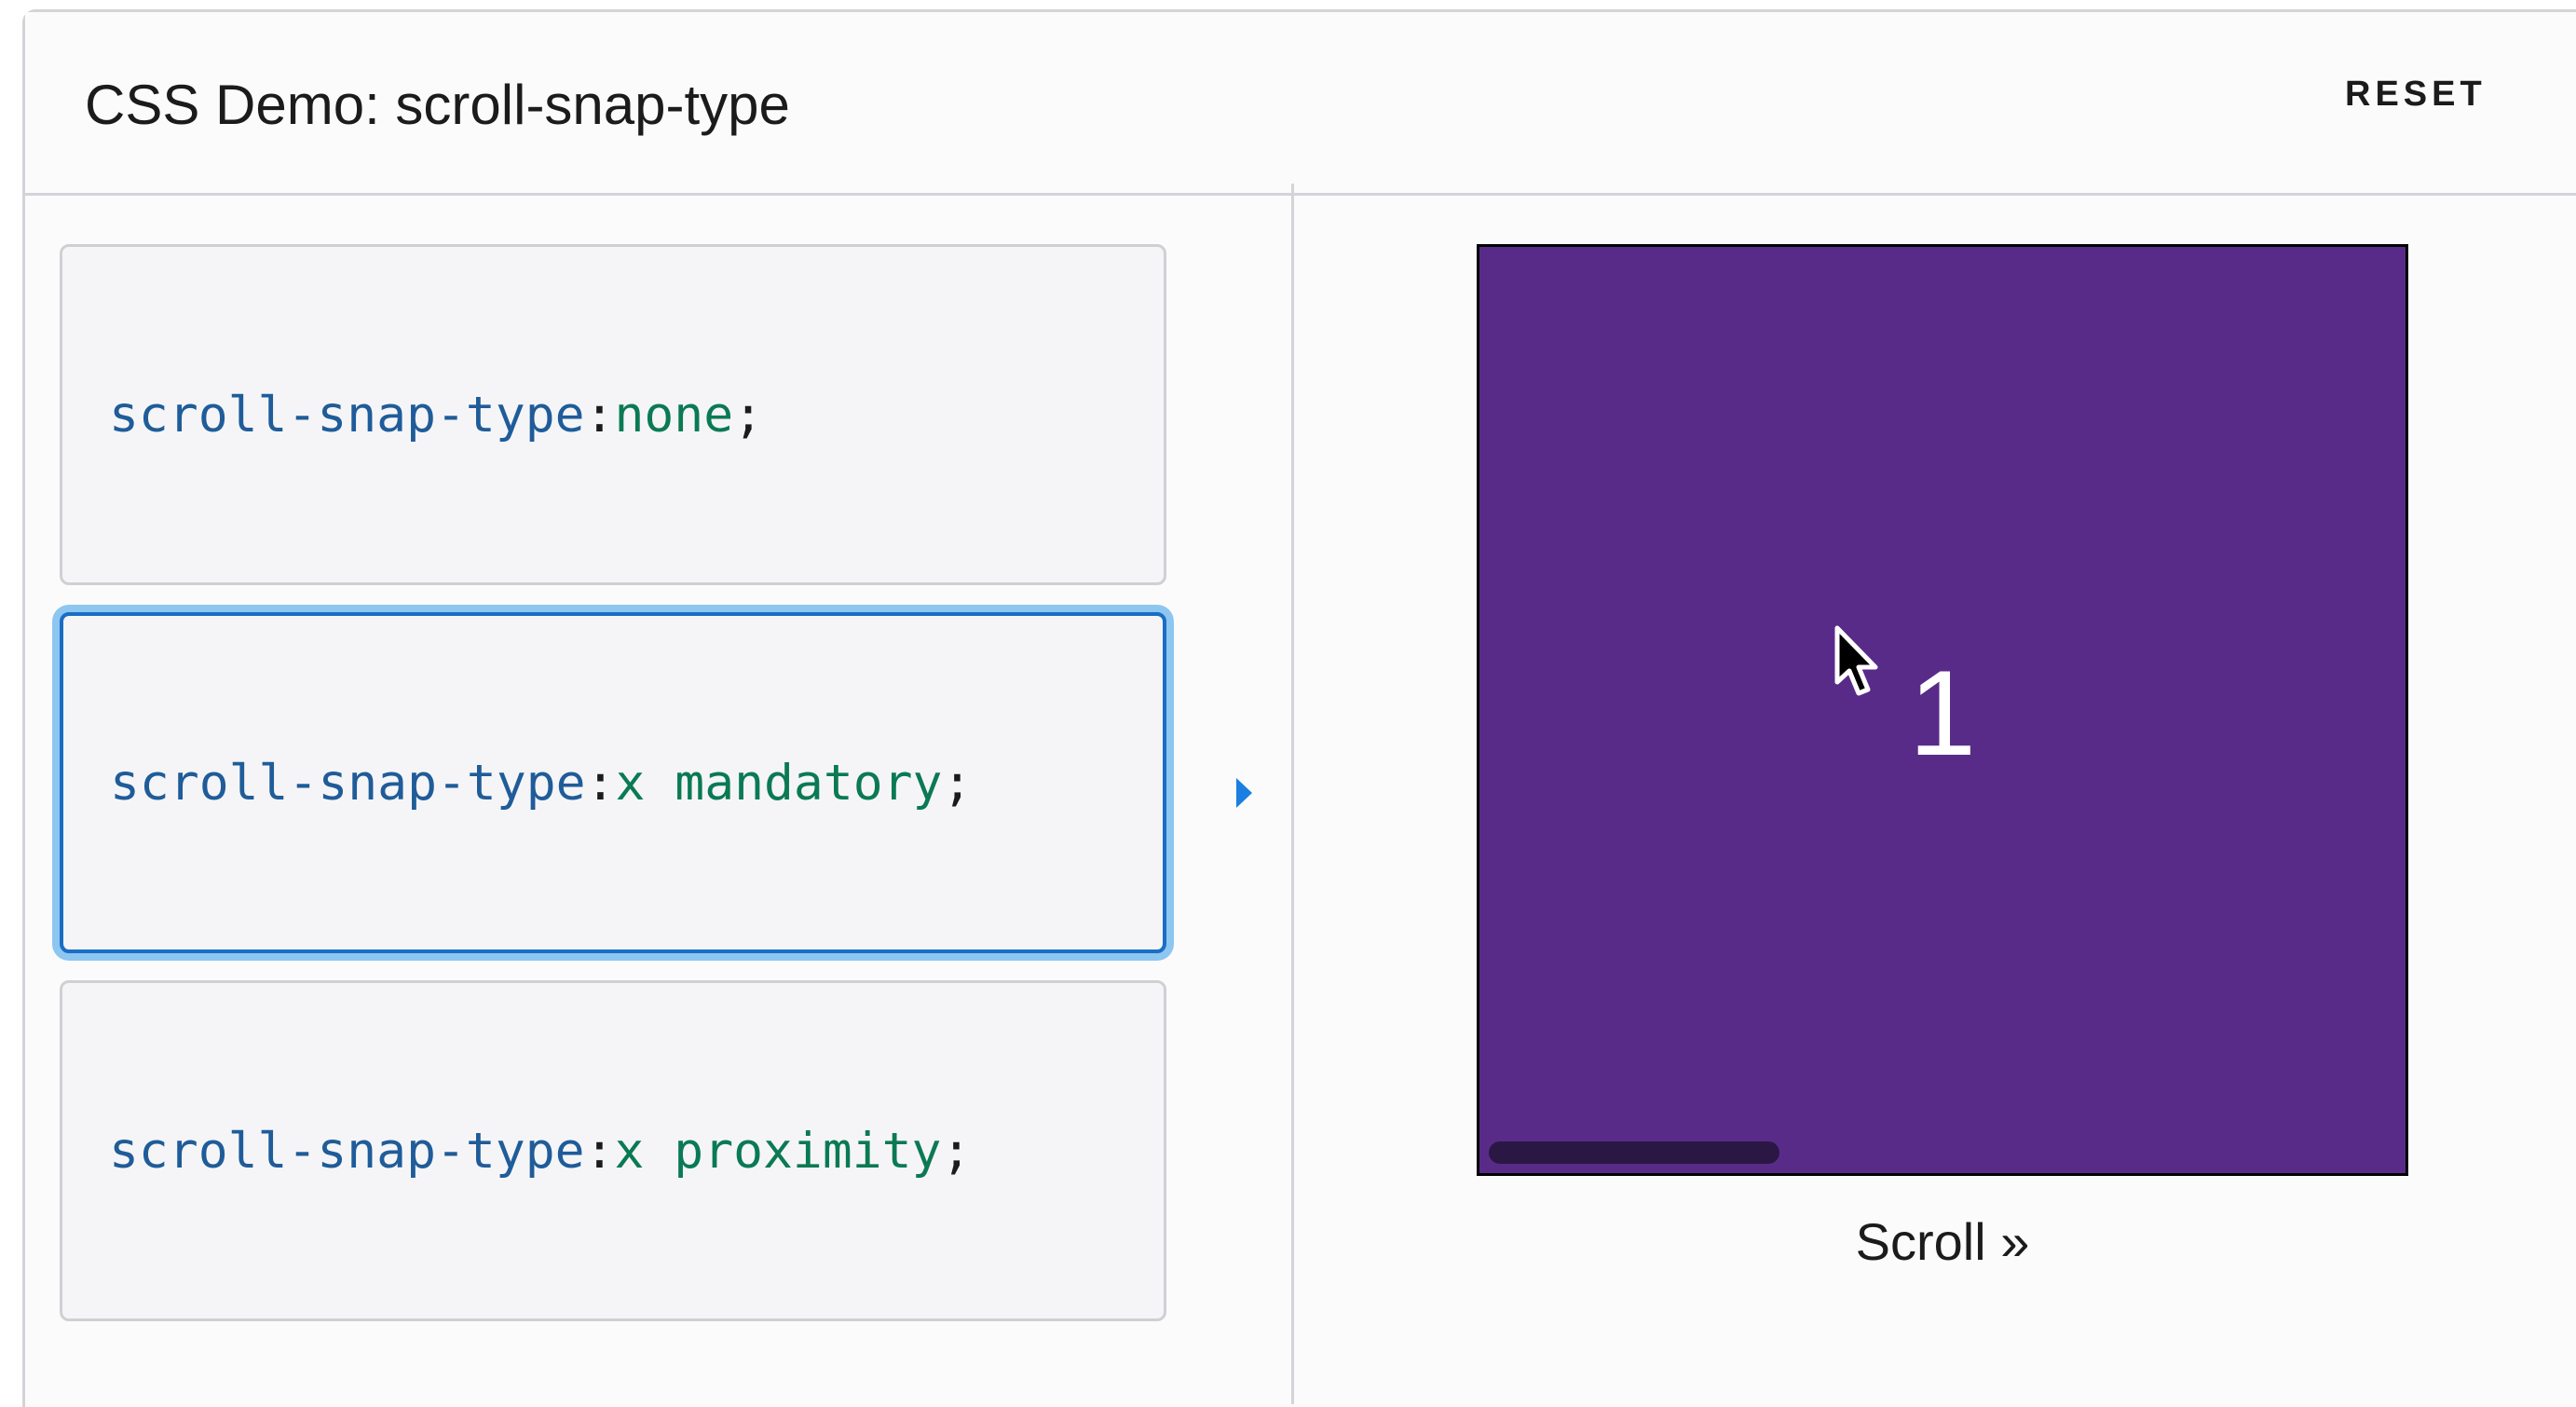 This screenshot has height=1407, width=2576. Describe the element at coordinates (778, 1151) in the screenshot. I see `css-value: x proximity` at that location.